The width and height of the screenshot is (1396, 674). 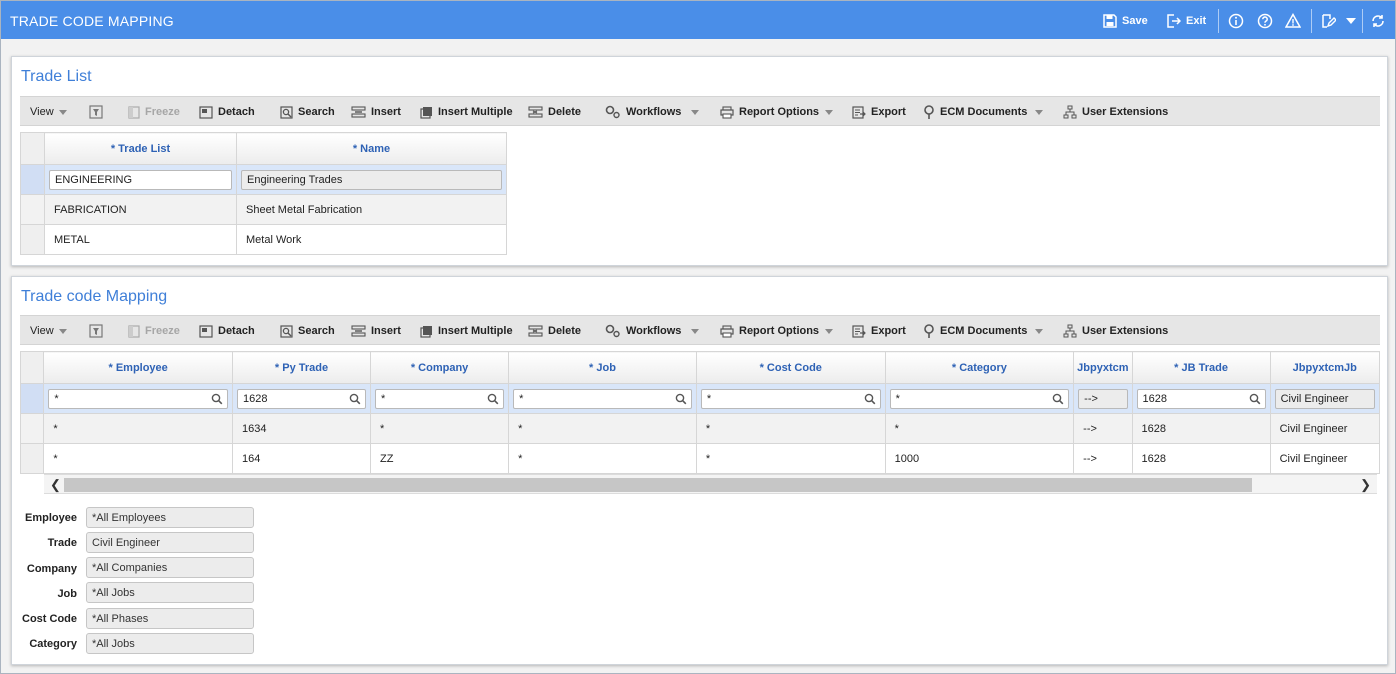 I want to click on category-input: *, so click(x=979, y=398).